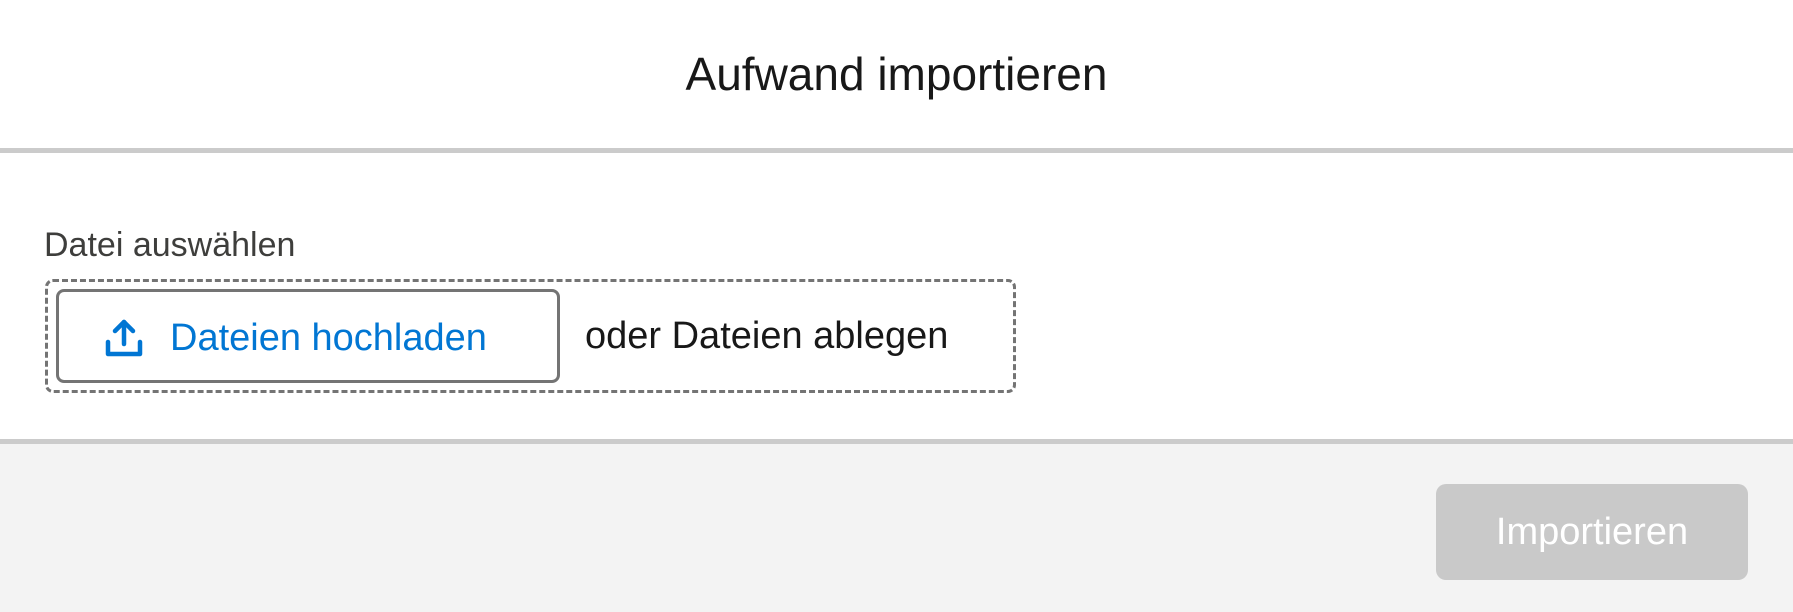  Describe the element at coordinates (170, 245) in the screenshot. I see `file-field-label: Datei auswählen` at that location.